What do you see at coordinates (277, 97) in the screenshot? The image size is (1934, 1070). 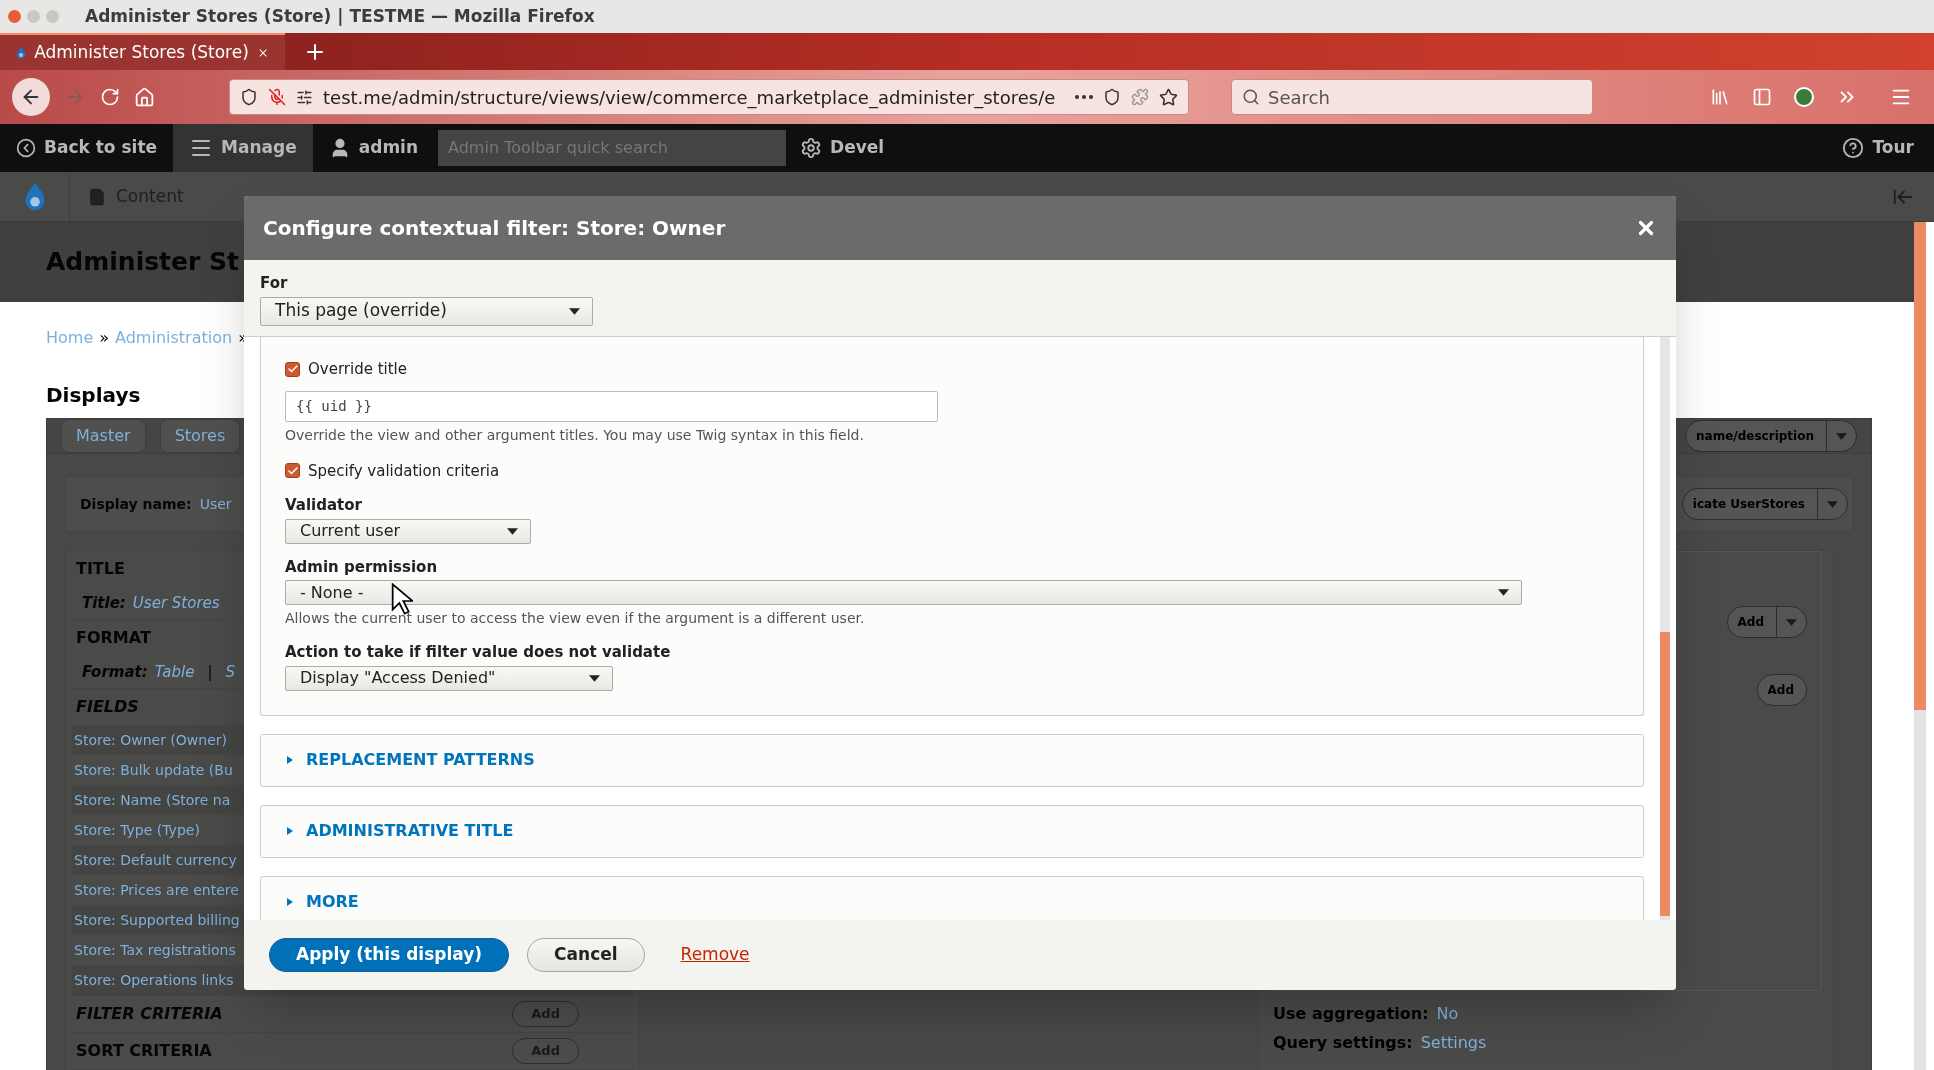 I see `crossed-out-microphone-icon` at bounding box center [277, 97].